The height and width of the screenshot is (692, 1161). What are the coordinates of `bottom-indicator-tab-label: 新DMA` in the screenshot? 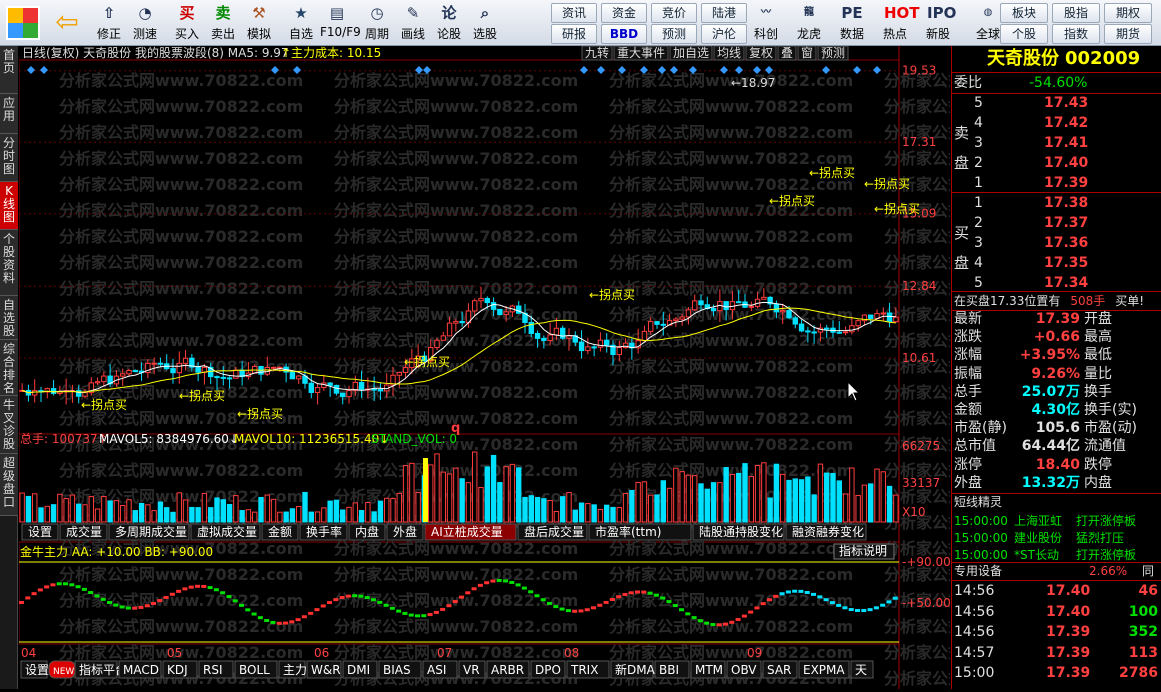 It's located at (635, 669).